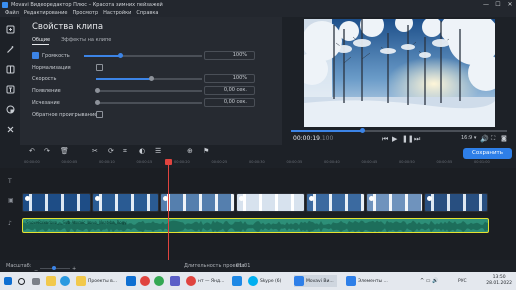  I want to click on next-frame-icon: ⏭, so click(417, 139).